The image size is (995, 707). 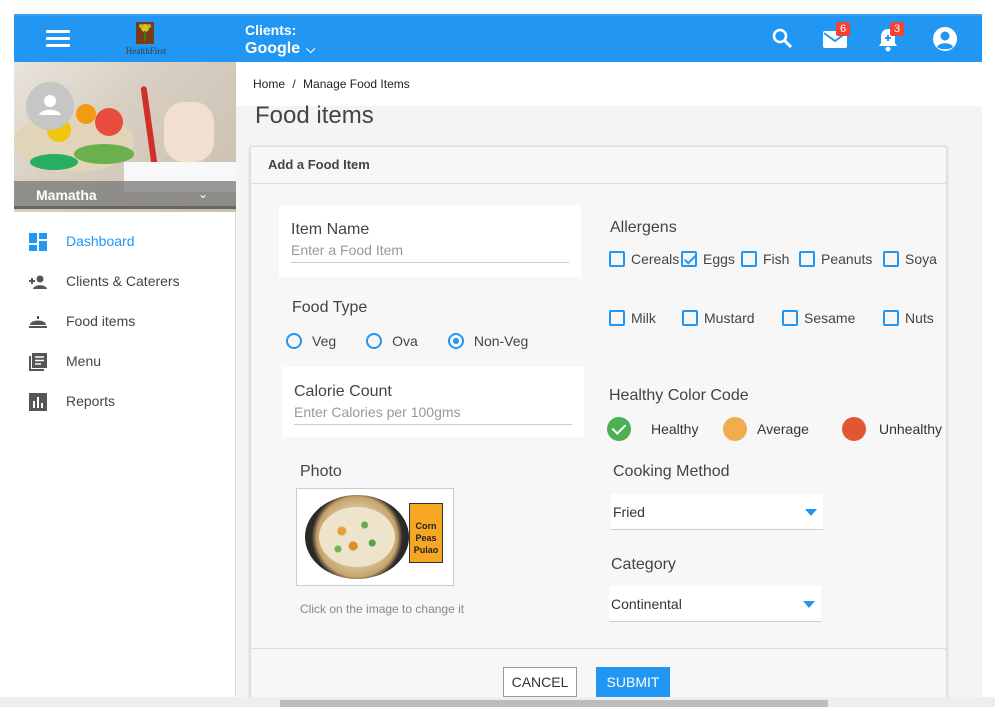 What do you see at coordinates (689, 259) in the screenshot?
I see `checkbox-box-checked` at bounding box center [689, 259].